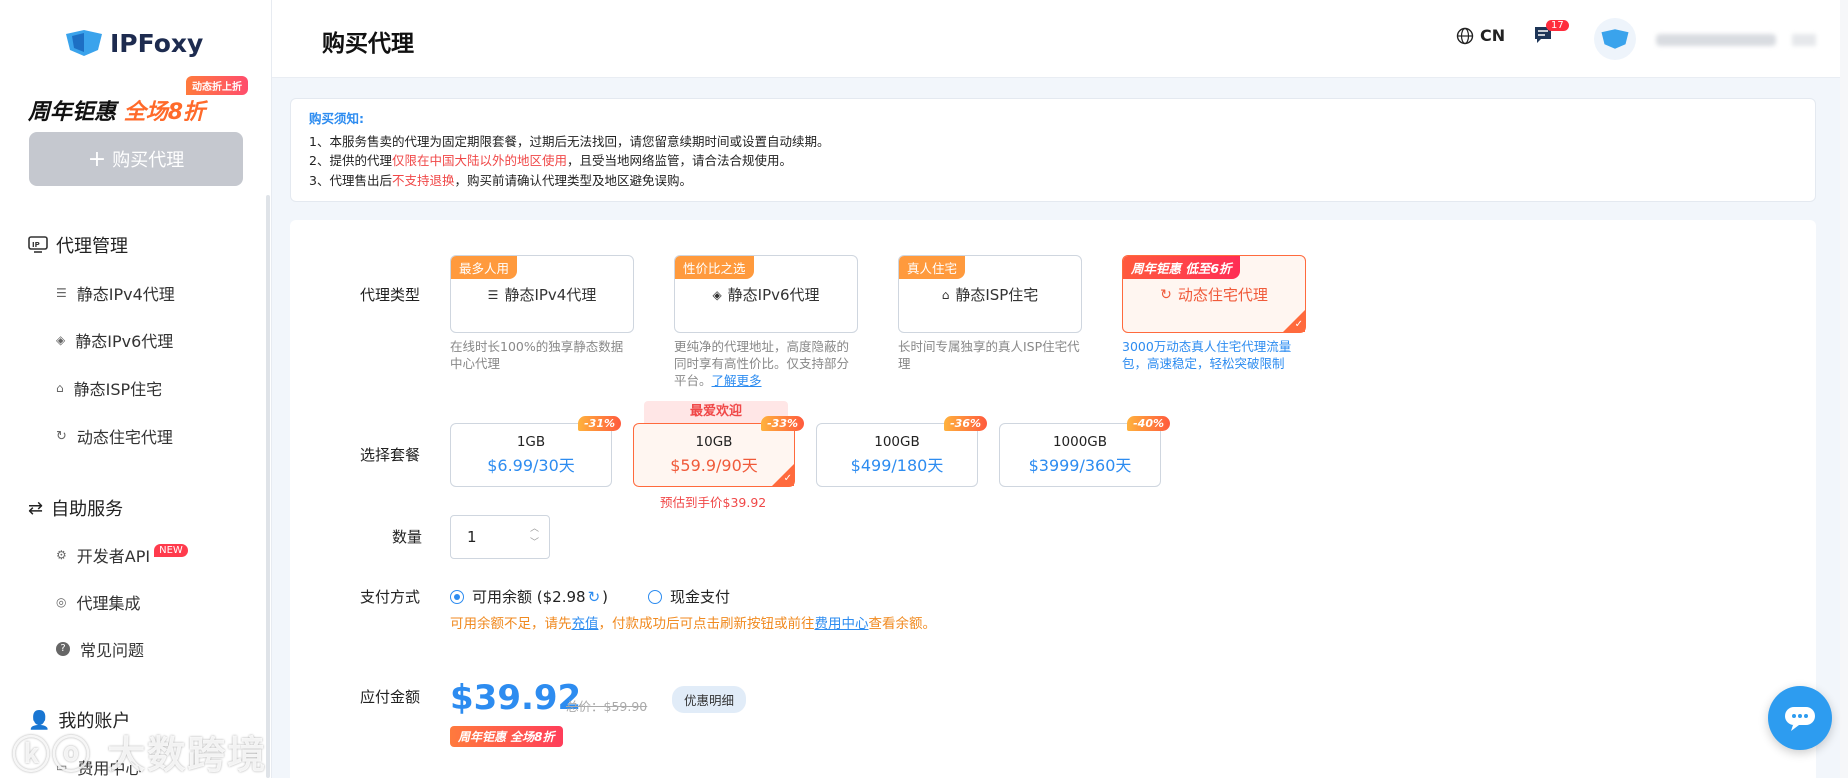 Image resolution: width=1848 pixels, height=778 pixels. I want to click on language-switcher: CN, so click(1480, 35).